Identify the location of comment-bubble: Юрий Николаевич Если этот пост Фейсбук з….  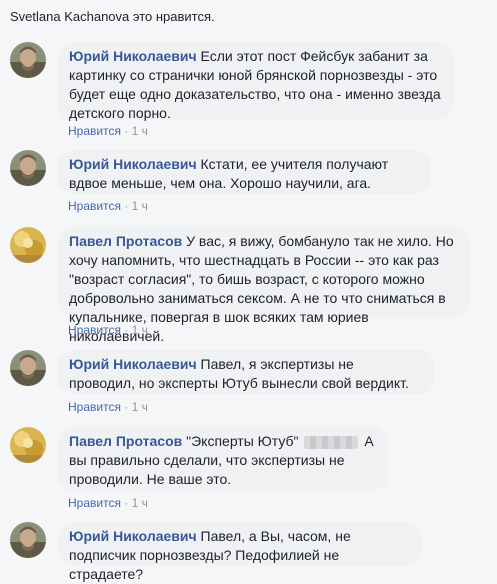
(255, 81).